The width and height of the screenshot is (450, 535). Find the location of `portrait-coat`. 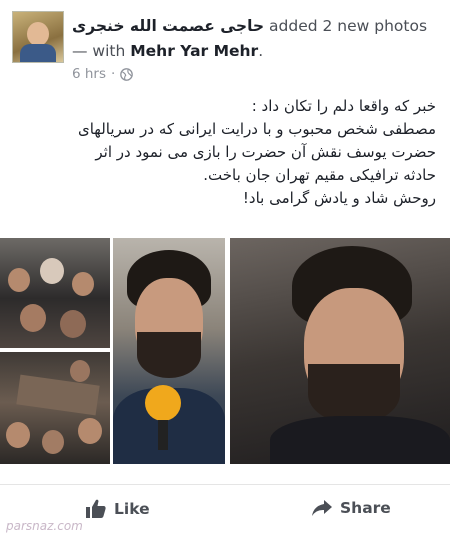

portrait-coat is located at coordinates (360, 440).